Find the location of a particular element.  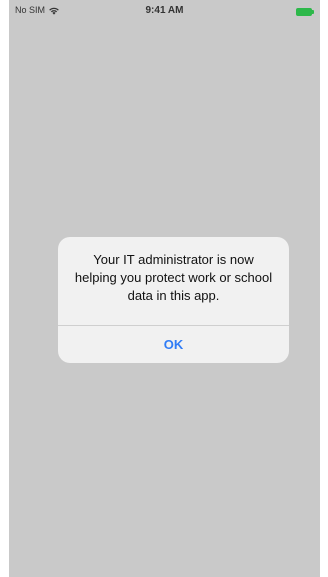

carrier-group: No SIM is located at coordinates (37, 10).